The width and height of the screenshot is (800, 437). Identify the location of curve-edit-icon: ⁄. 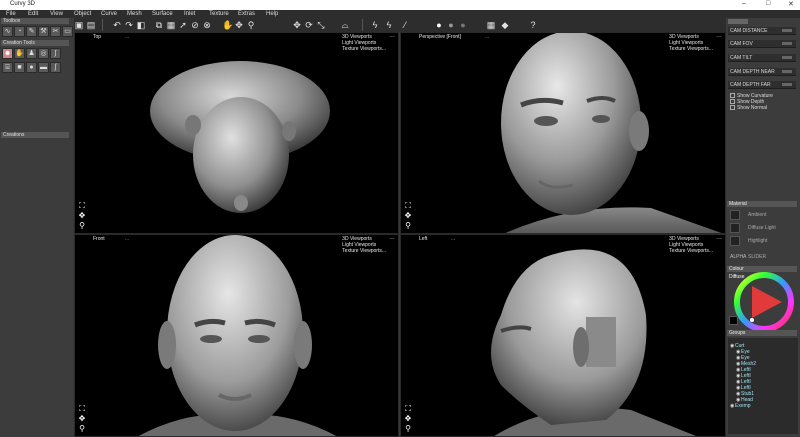
(405, 25).